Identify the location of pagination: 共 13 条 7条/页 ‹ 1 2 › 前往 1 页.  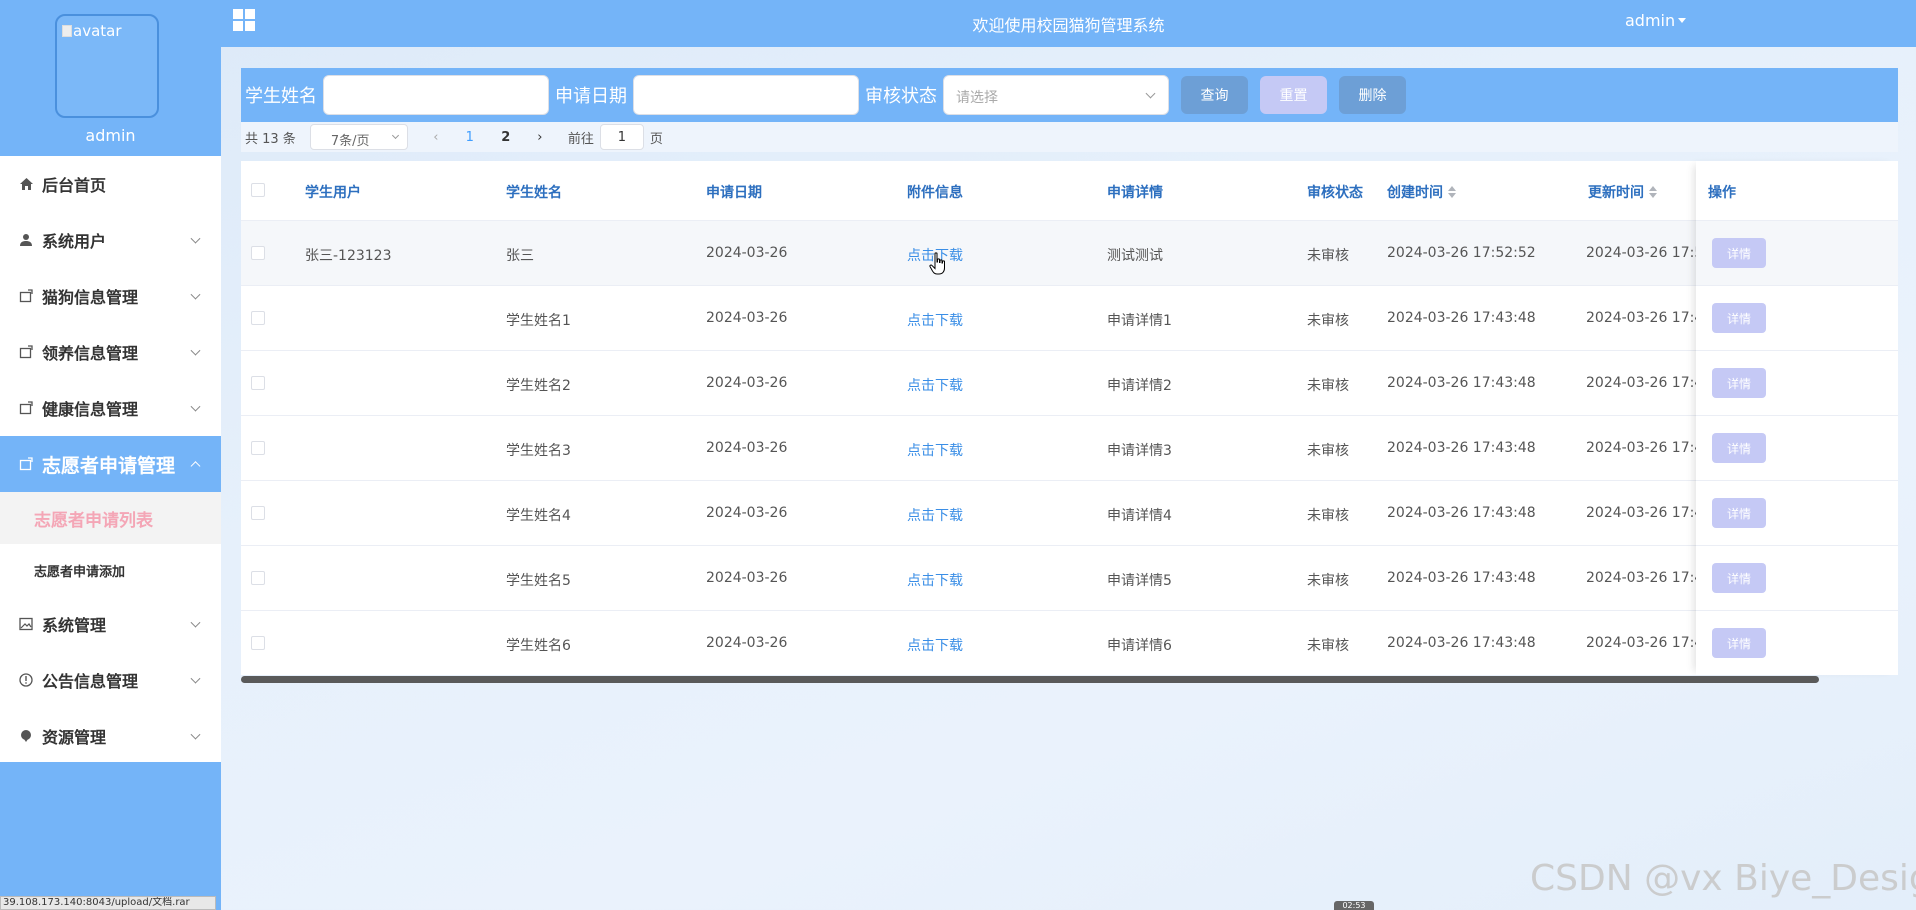
(1069, 137).